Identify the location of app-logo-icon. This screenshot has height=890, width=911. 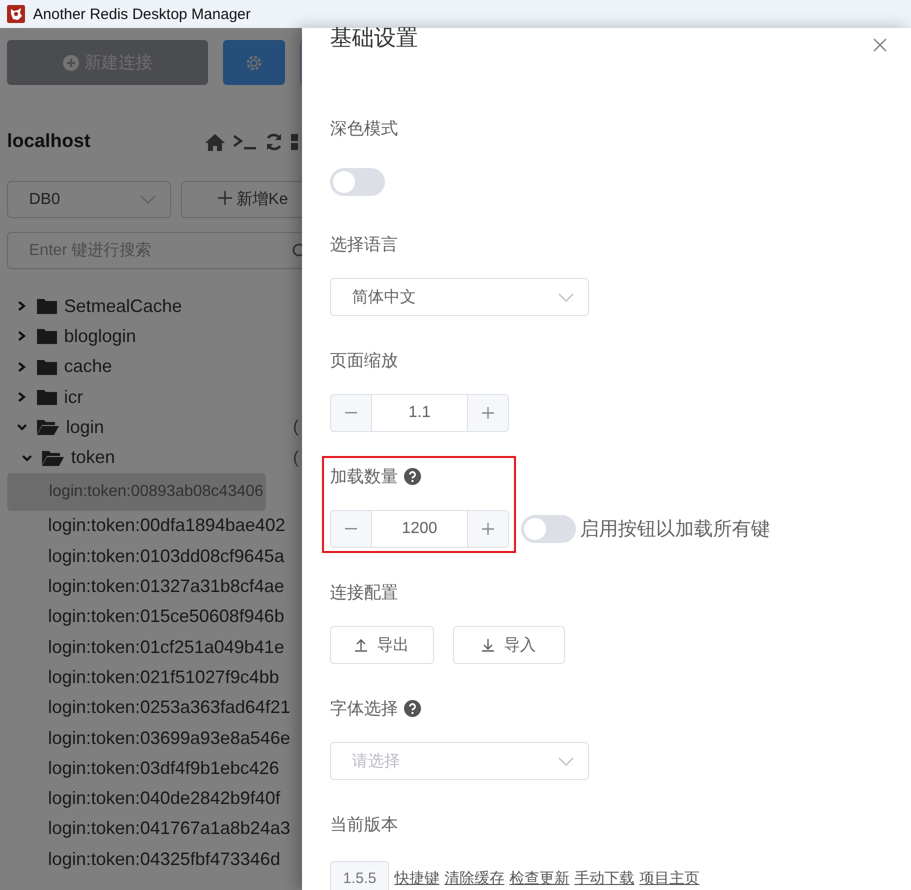
(16, 14).